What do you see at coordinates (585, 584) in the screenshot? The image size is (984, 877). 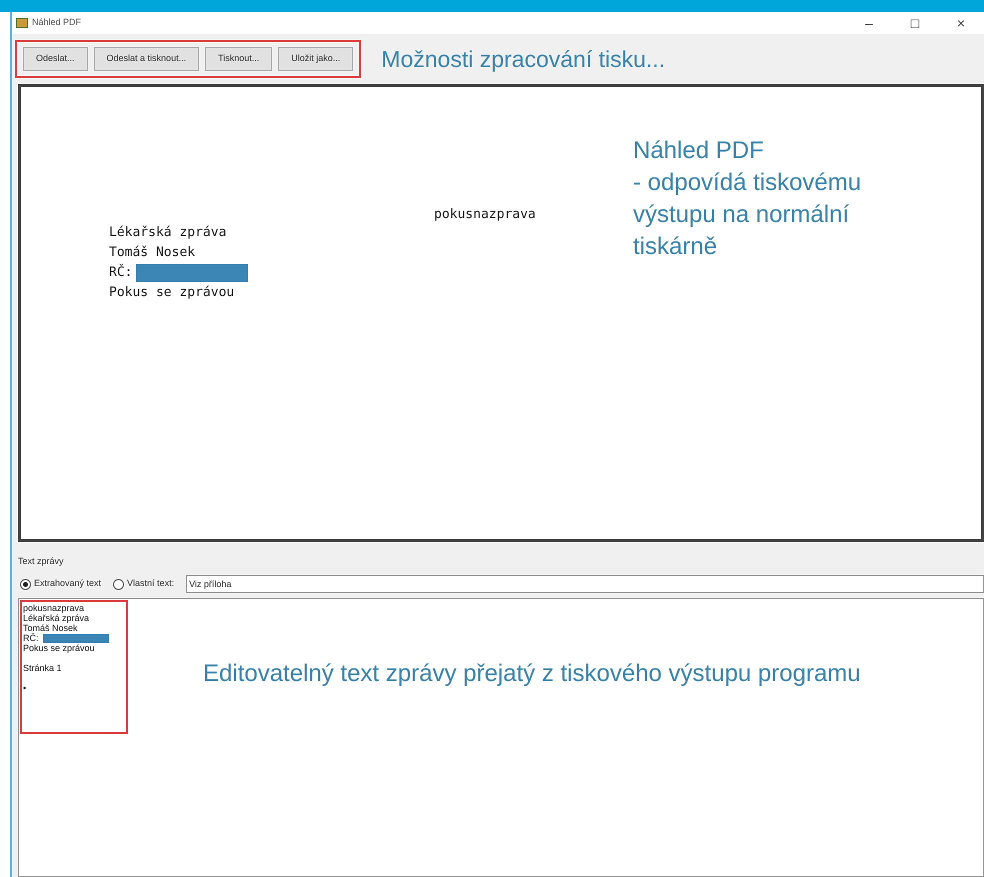 I see `input-field: Viz příloha` at bounding box center [585, 584].